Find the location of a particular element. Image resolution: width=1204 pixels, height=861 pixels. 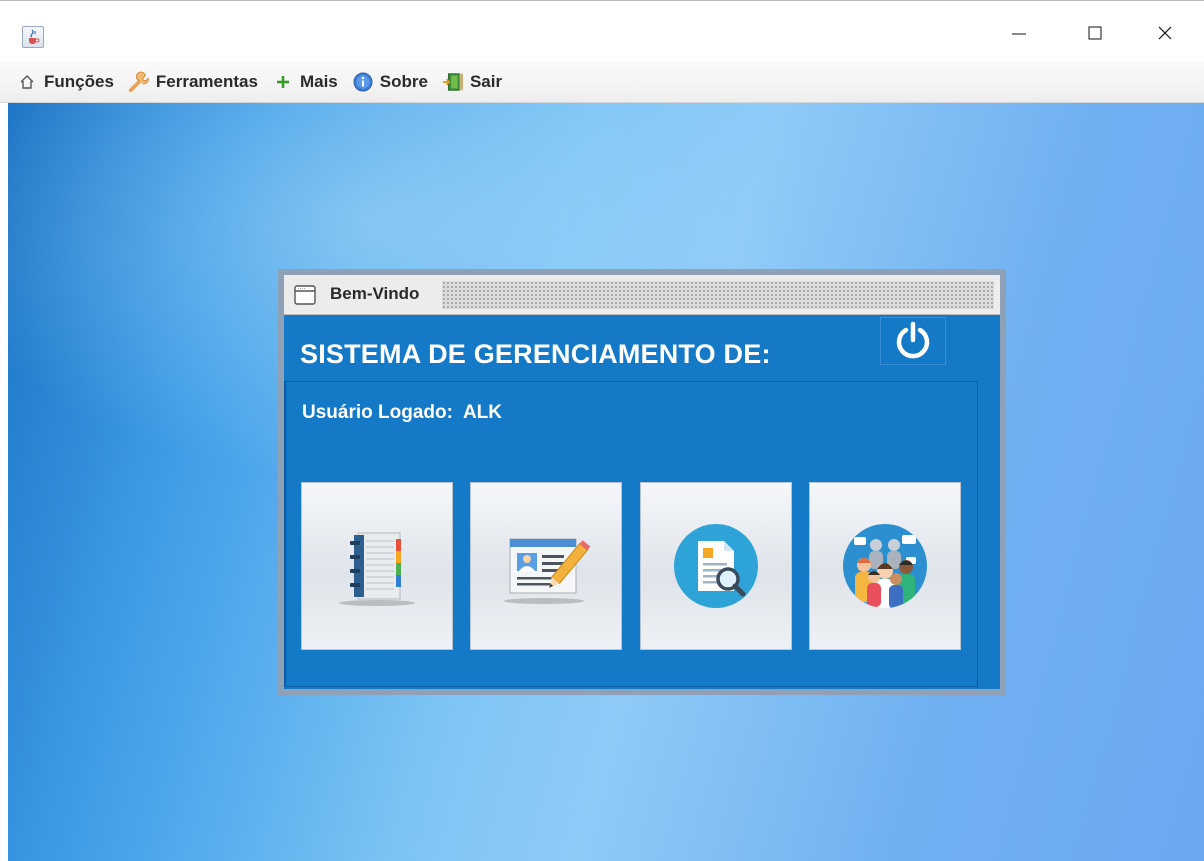

menu-sobre-label: Sobre is located at coordinates (403, 81).